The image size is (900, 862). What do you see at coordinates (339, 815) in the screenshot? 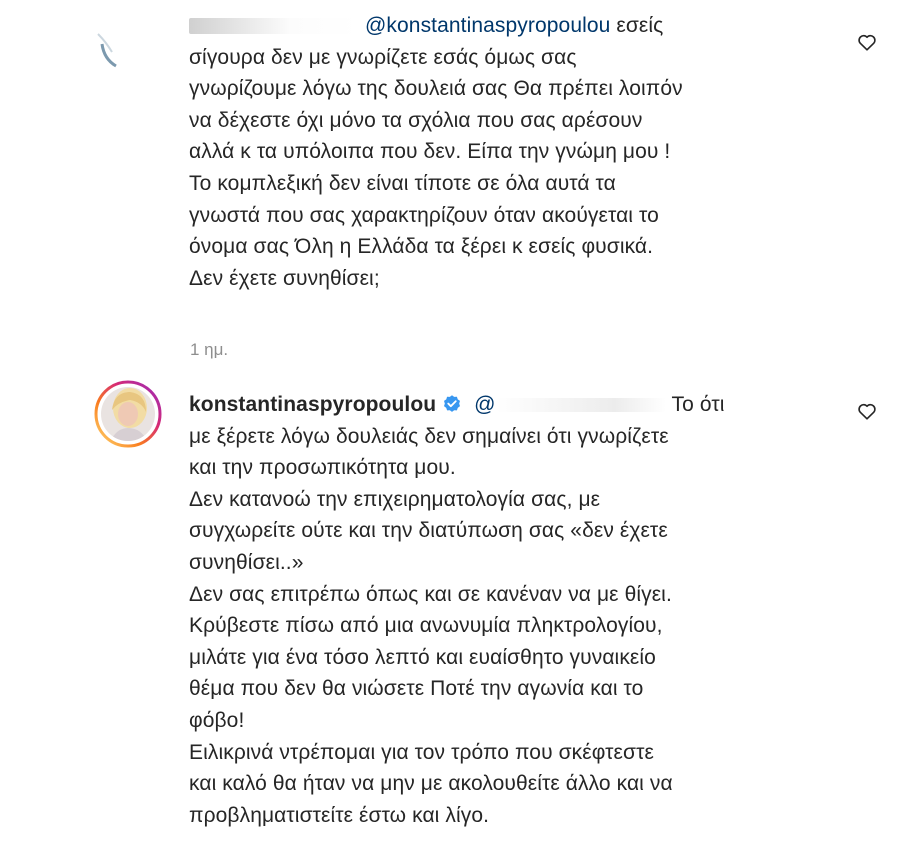
I see `comment-2-line: προβληματιστείτε έστω και λίγο.` at bounding box center [339, 815].